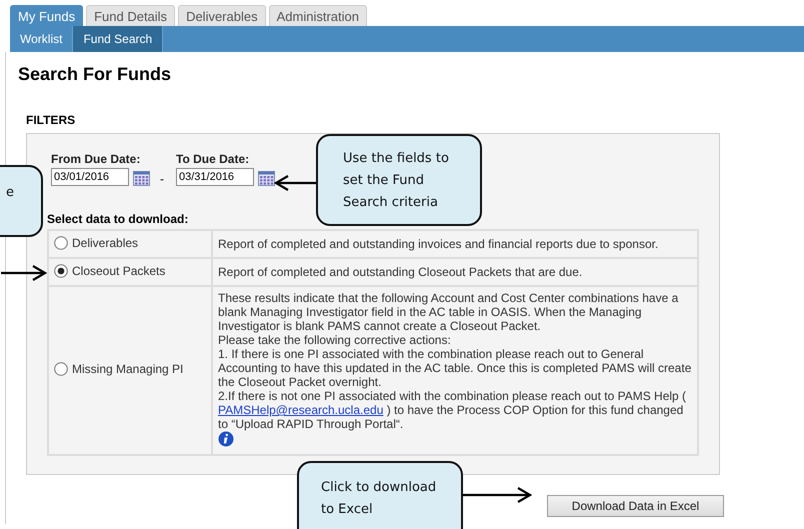 The width and height of the screenshot is (804, 529). Describe the element at coordinates (391, 203) in the screenshot. I see `callout-text: Search criteria` at that location.